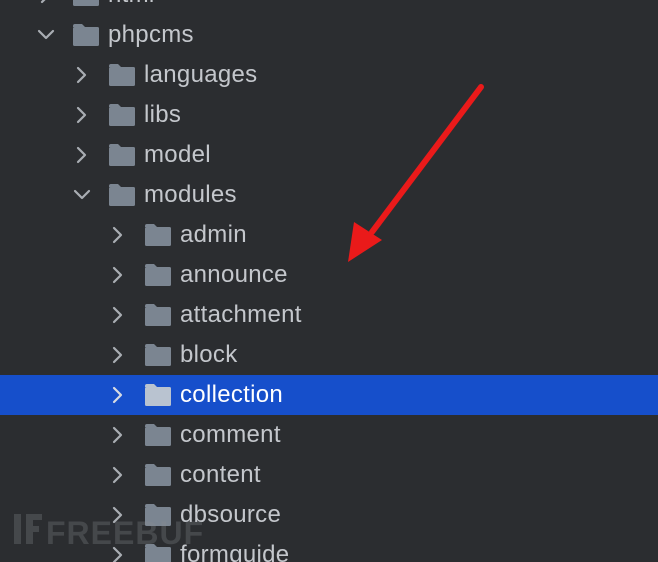 The image size is (658, 562). I want to click on tree-item-languages: languages, so click(329, 75).